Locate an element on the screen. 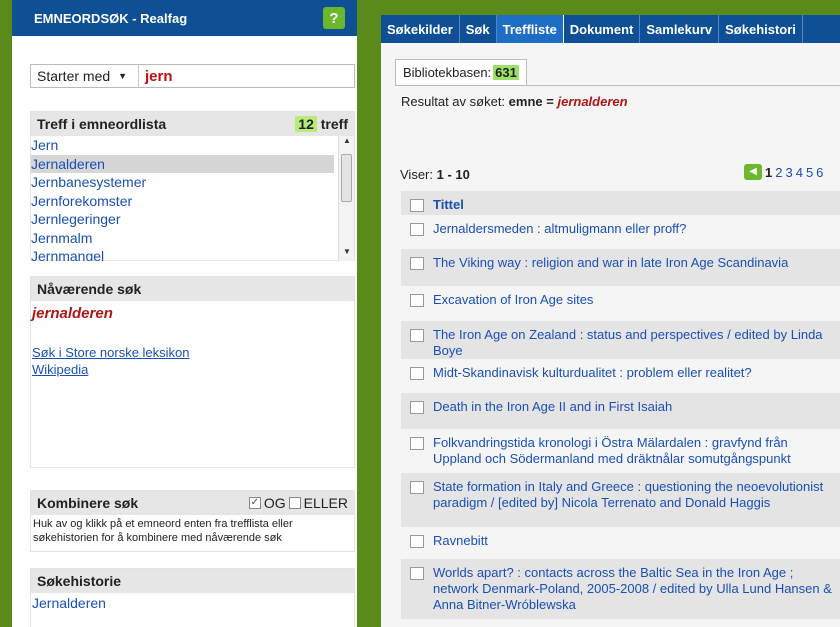 The height and width of the screenshot is (627, 840). search-history-title: Søkehistorie is located at coordinates (79, 581).